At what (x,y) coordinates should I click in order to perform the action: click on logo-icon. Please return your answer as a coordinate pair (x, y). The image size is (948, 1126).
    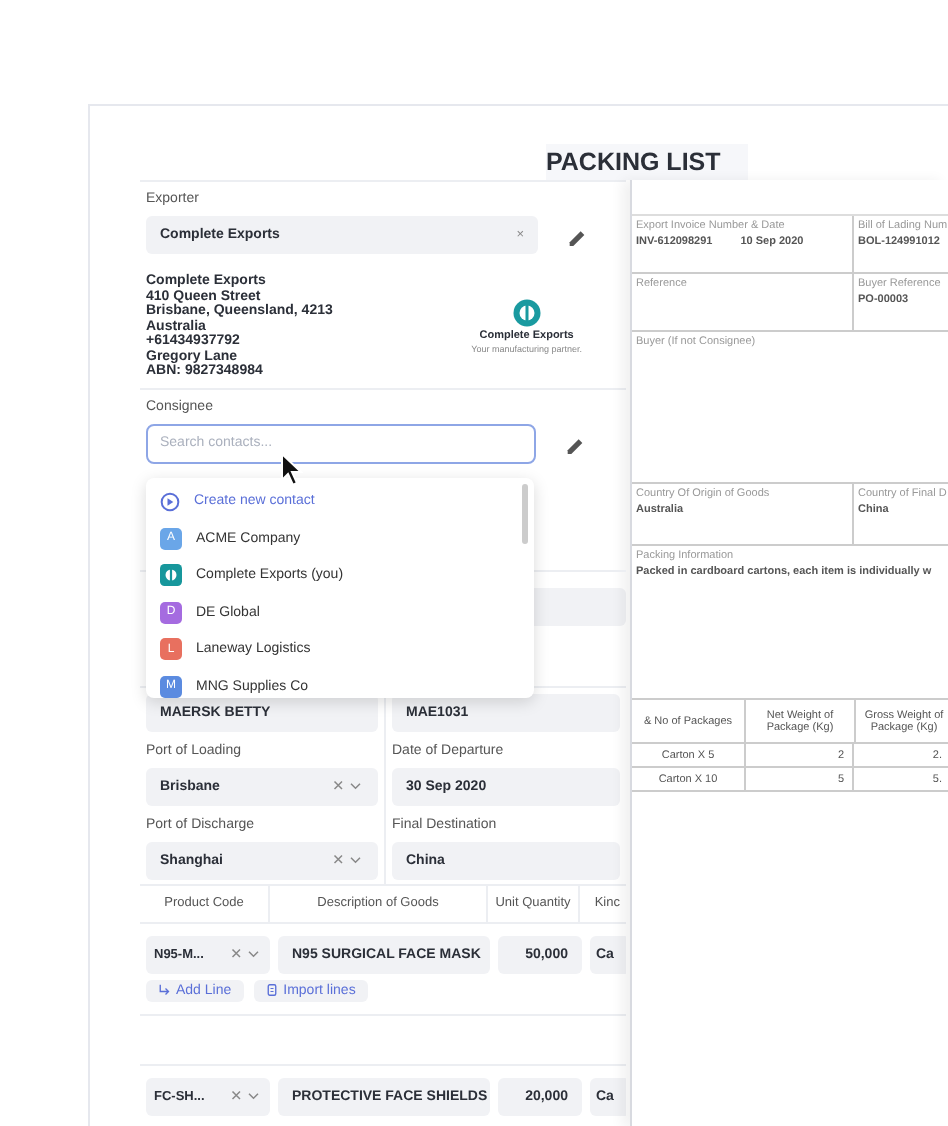
    Looking at the image, I should click on (526, 313).